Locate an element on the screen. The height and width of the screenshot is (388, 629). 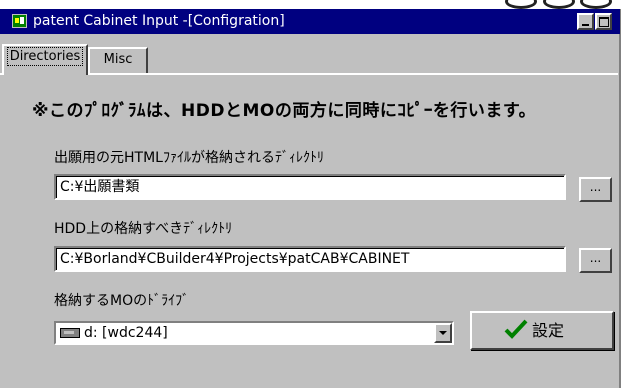
drive-label: 格納するMOのﾄﾞﾗｲﾌﾞ is located at coordinates (122, 301).